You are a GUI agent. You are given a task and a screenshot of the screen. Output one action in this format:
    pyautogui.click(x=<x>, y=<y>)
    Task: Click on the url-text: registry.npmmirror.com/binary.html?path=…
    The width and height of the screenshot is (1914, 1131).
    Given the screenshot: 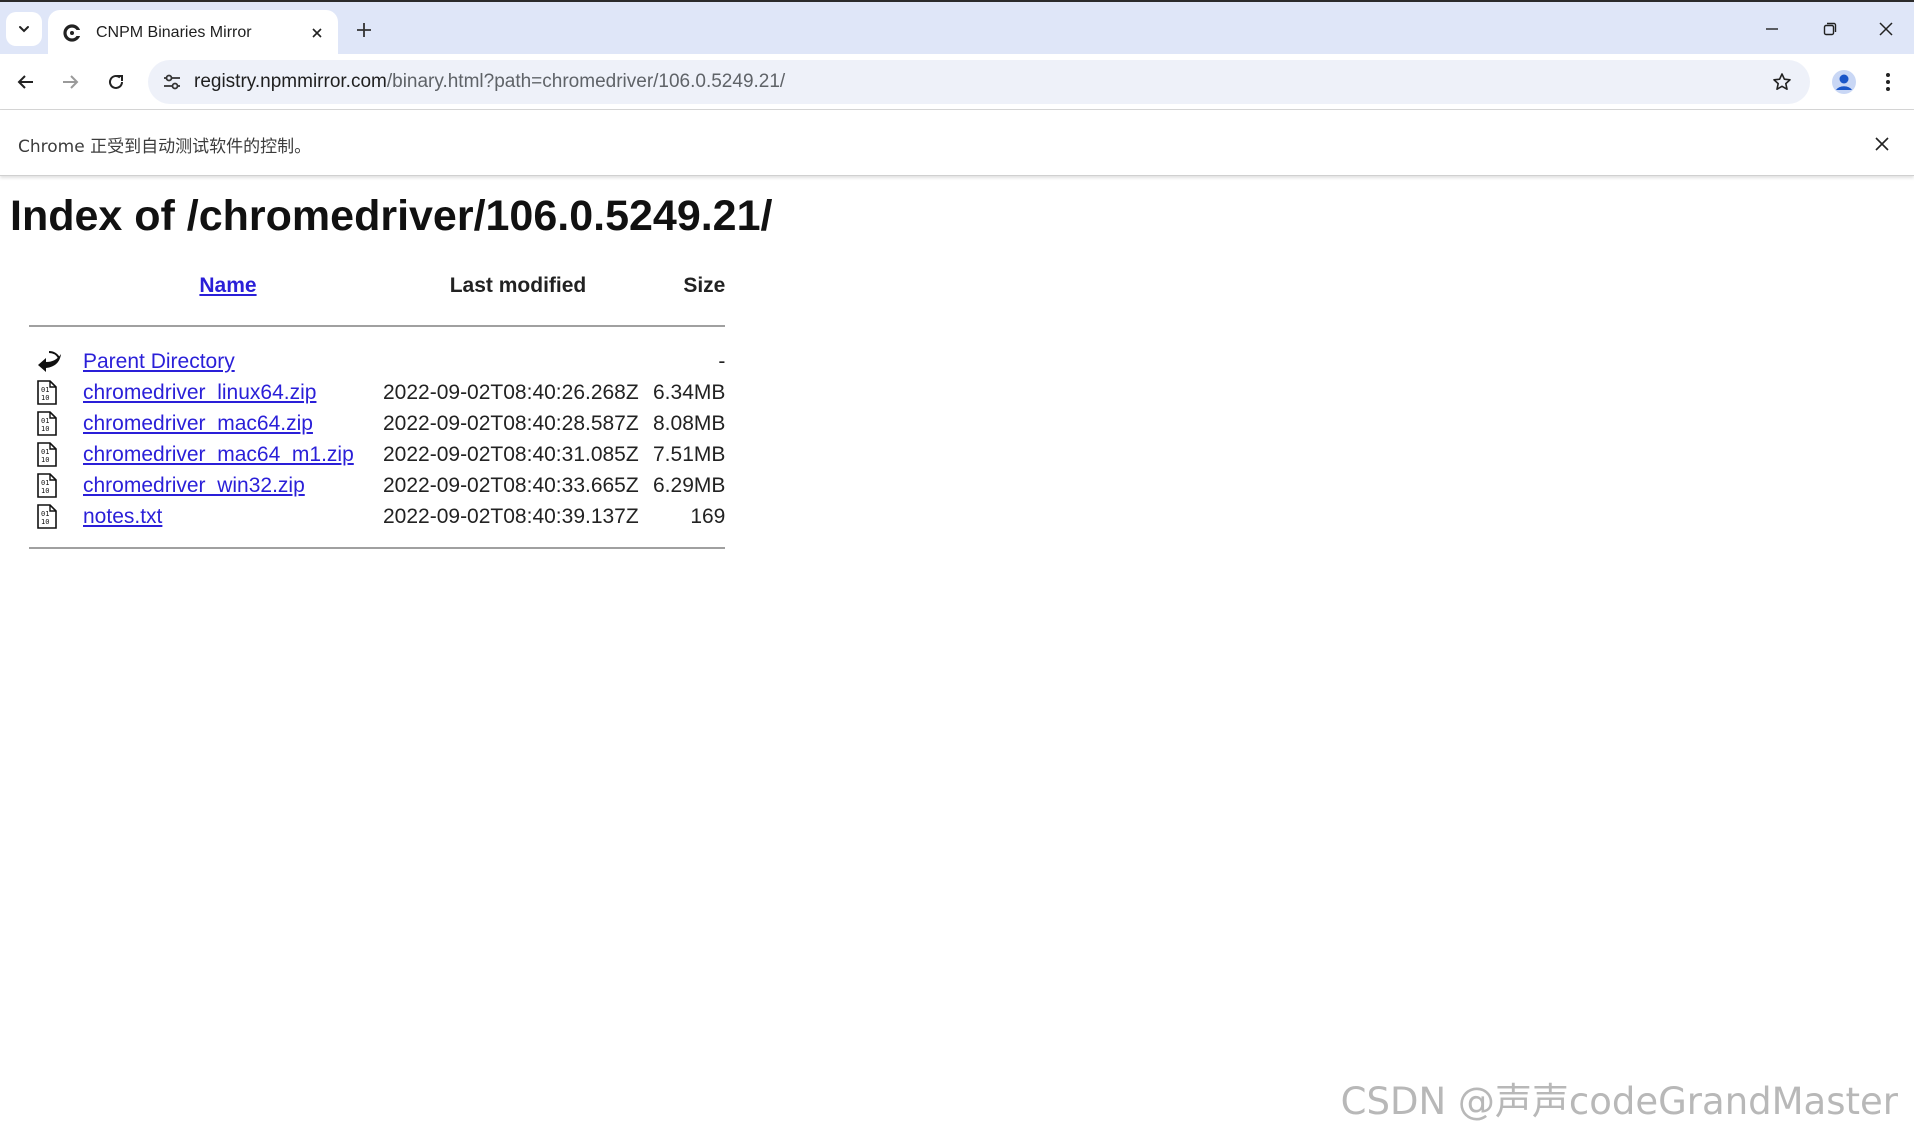 What is the action you would take?
    pyautogui.click(x=489, y=82)
    